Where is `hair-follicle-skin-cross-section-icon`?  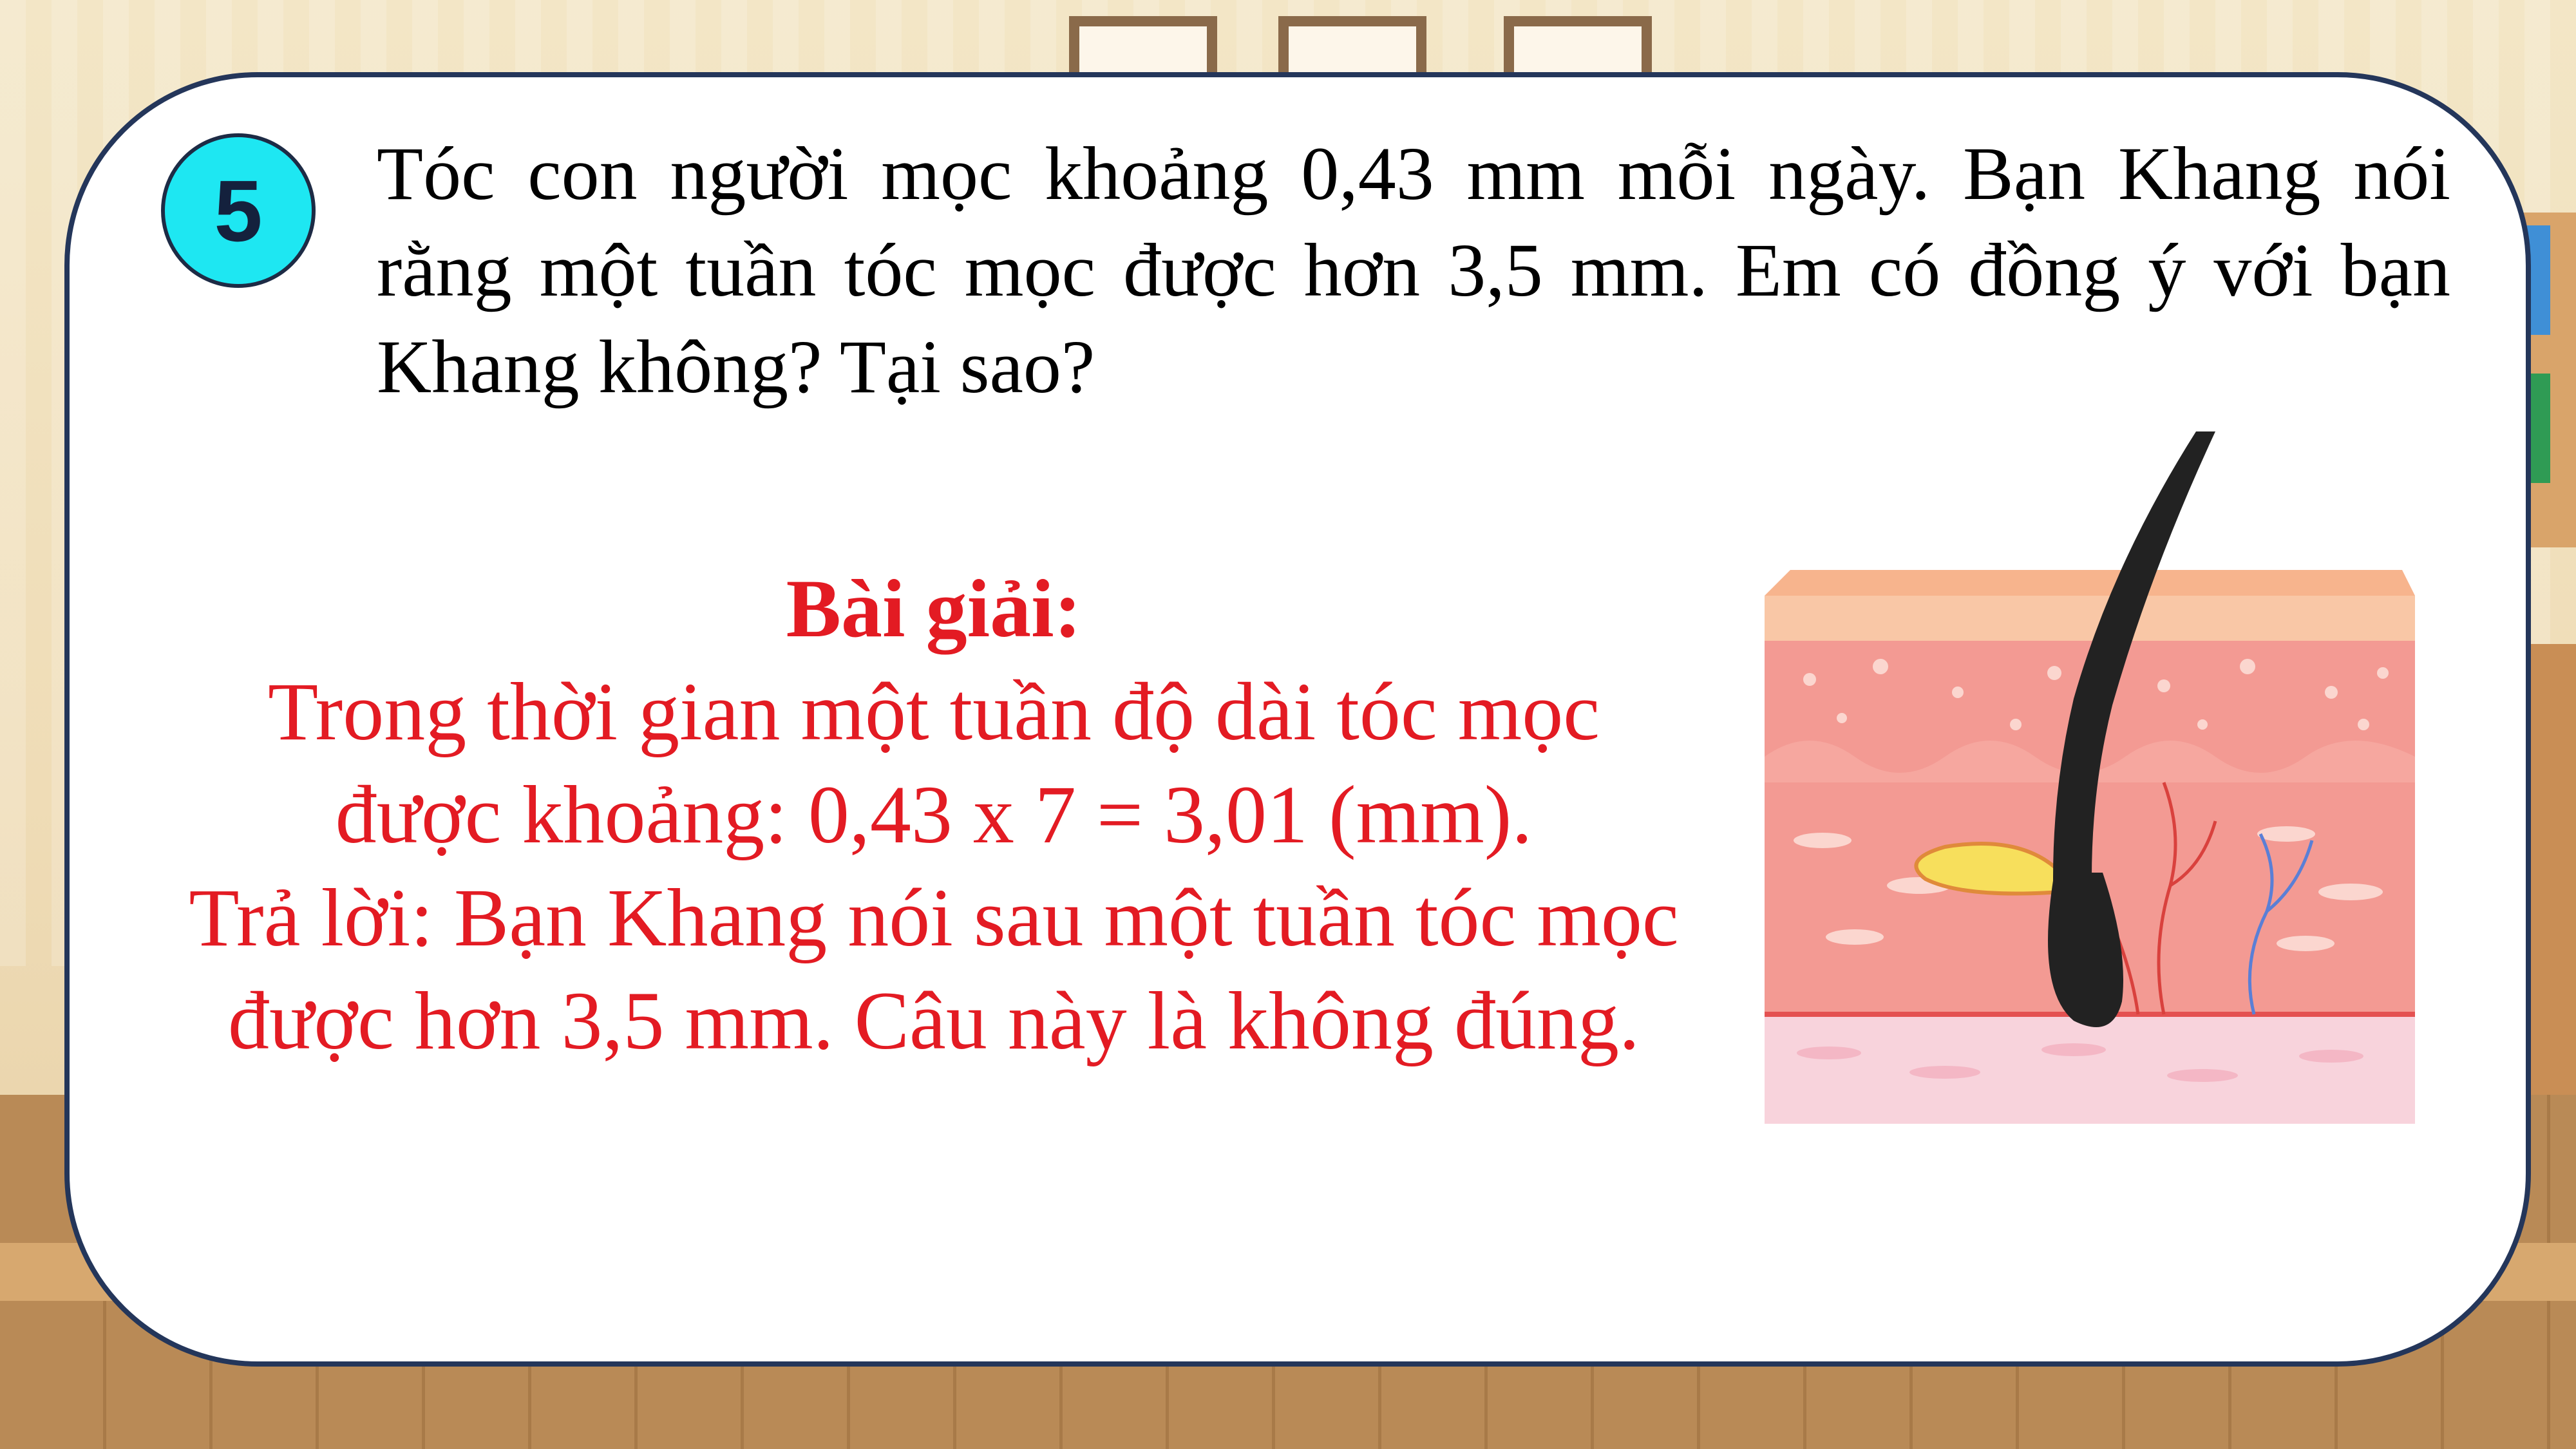
hair-follicle-skin-cross-section-icon is located at coordinates (2090, 778).